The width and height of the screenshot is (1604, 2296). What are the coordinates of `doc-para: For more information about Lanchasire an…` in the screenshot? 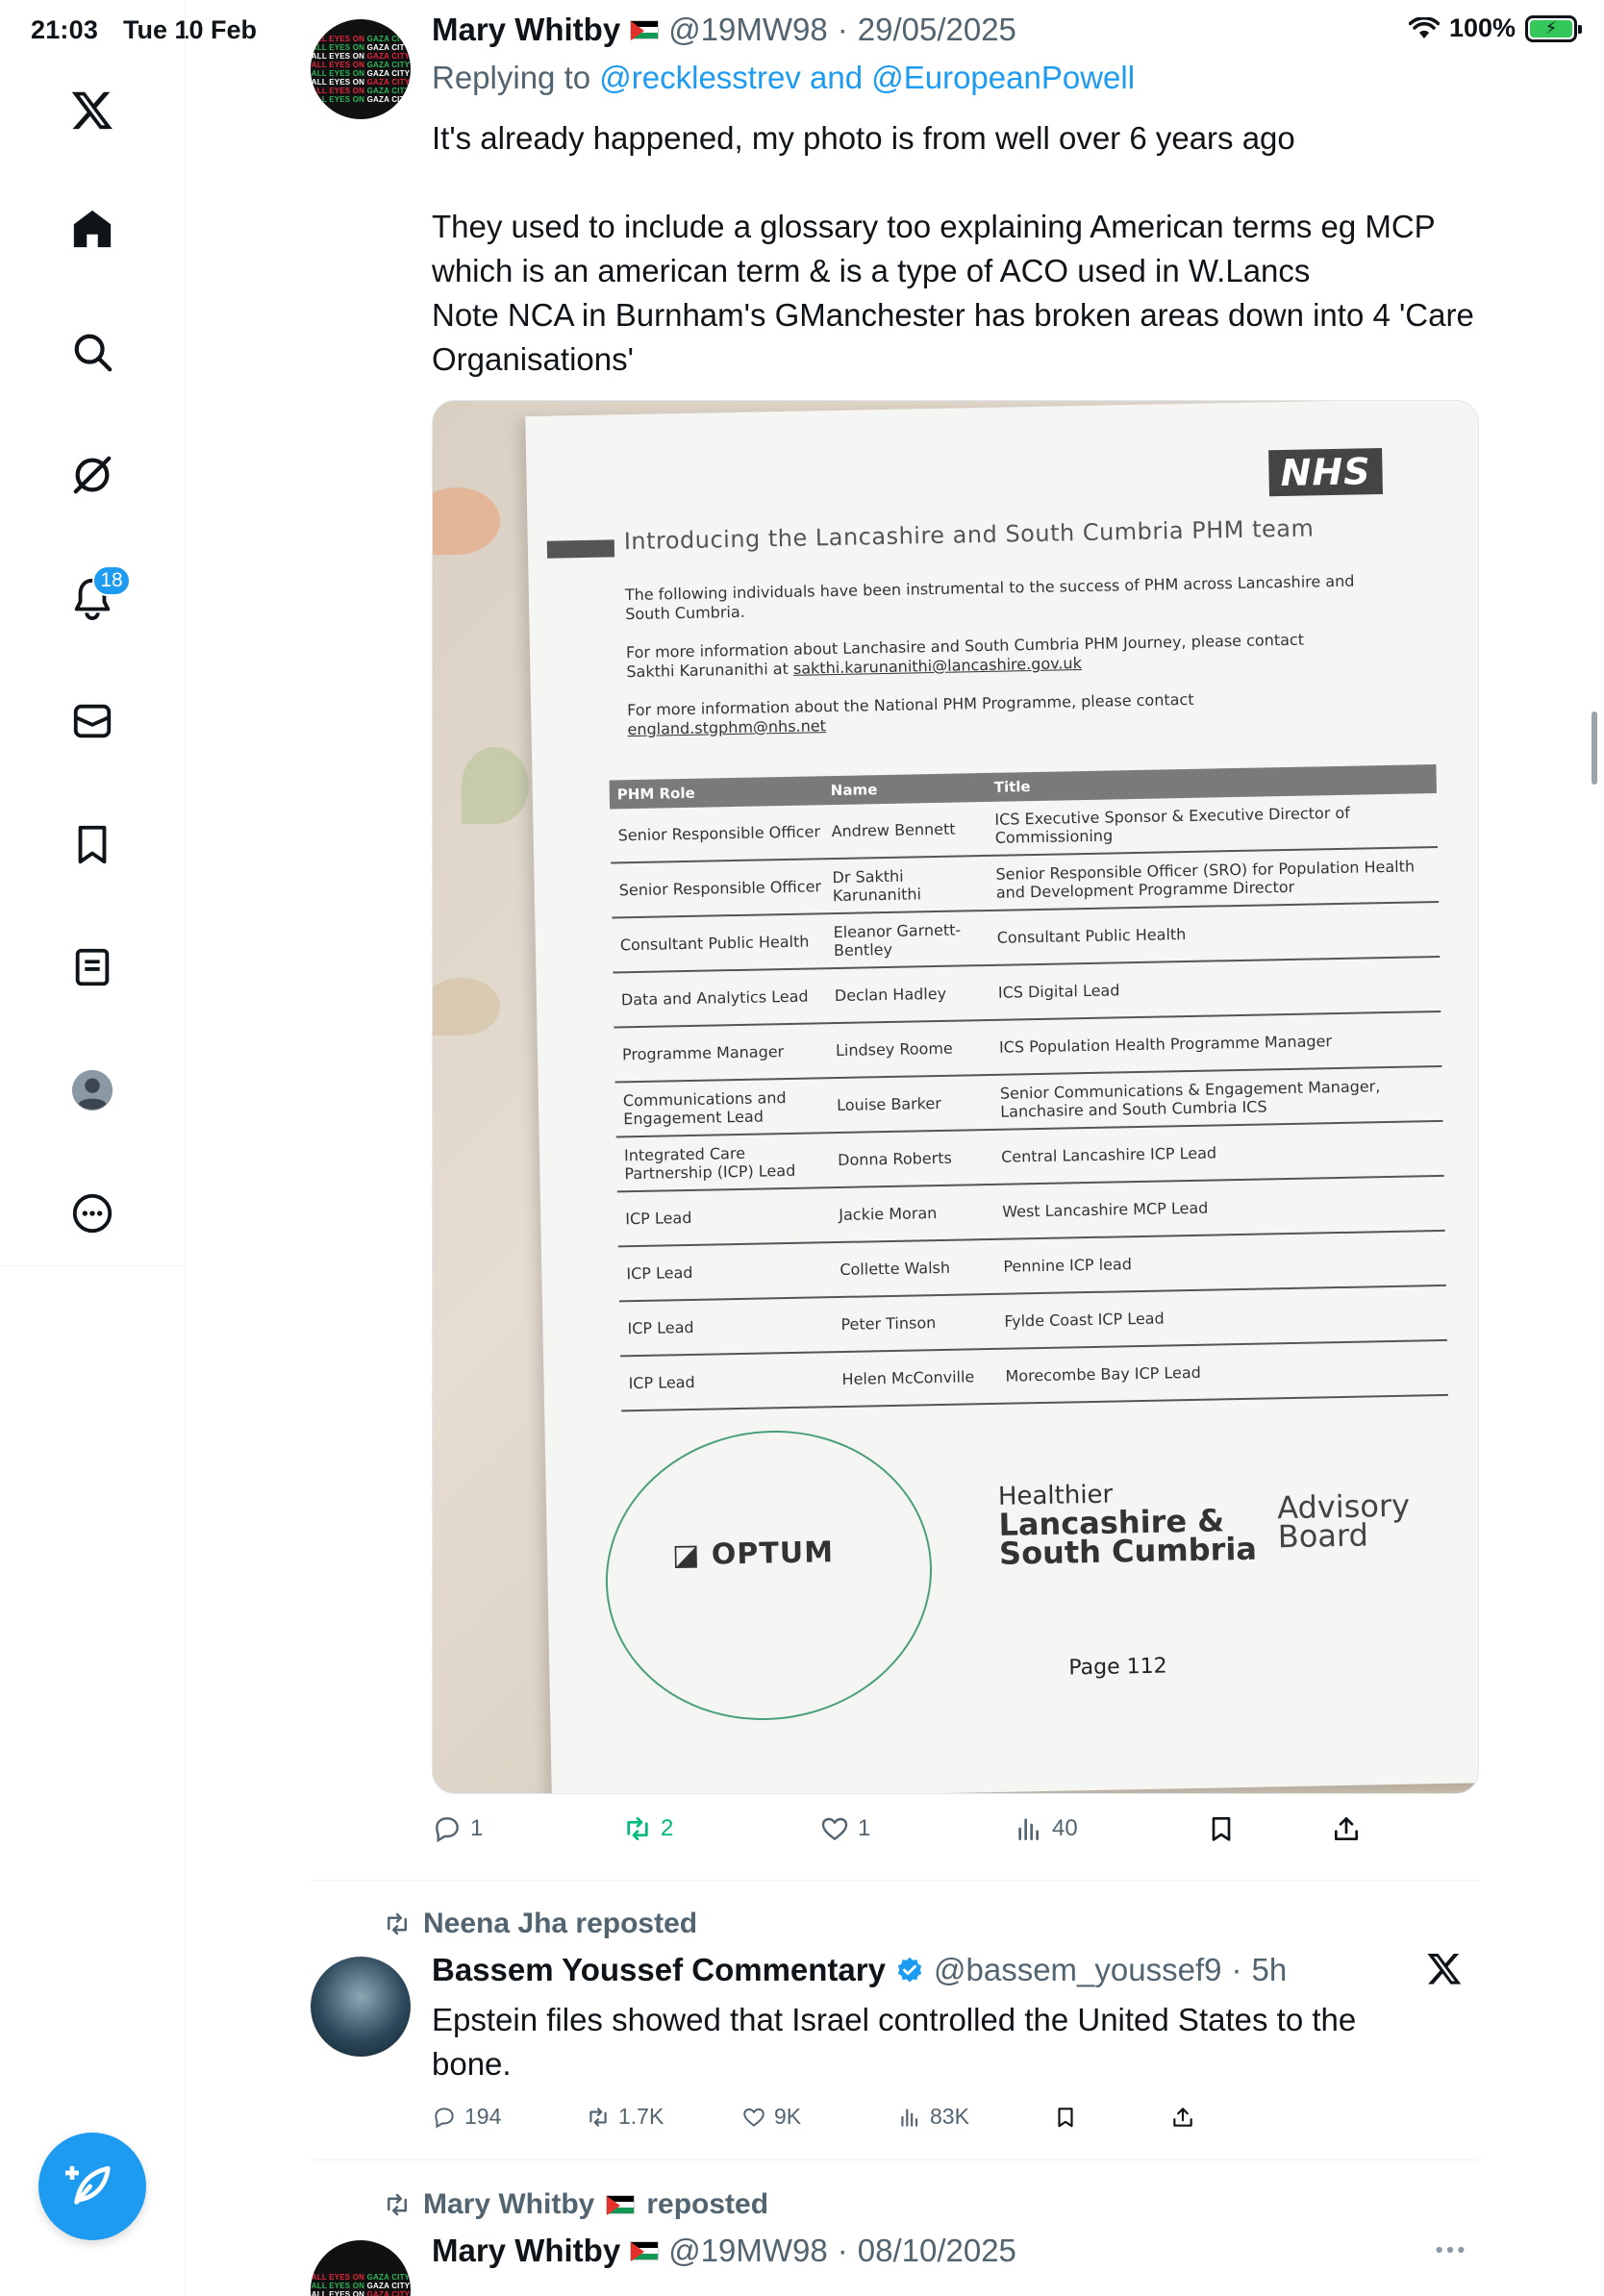 It's located at (965, 656).